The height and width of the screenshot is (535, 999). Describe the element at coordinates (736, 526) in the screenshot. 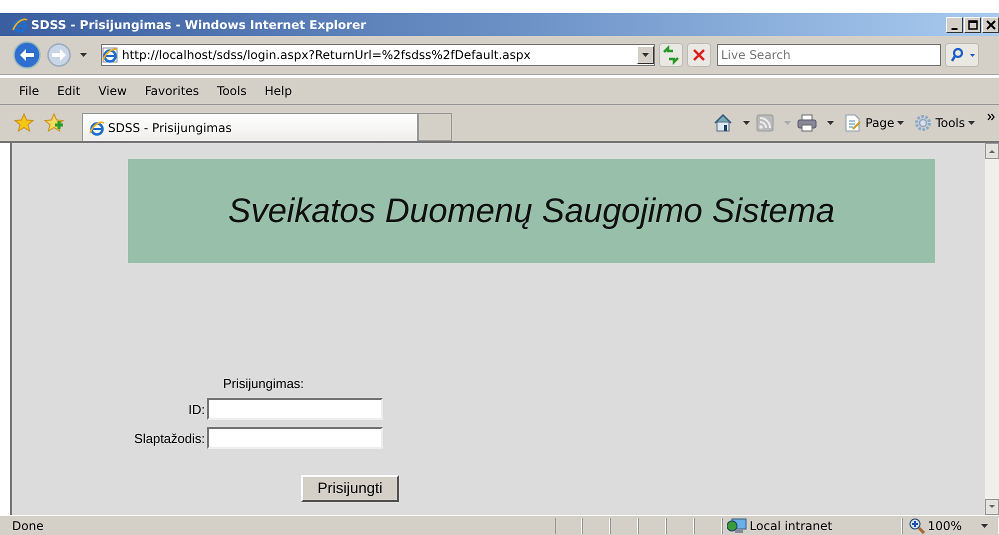

I see `network-icon` at that location.